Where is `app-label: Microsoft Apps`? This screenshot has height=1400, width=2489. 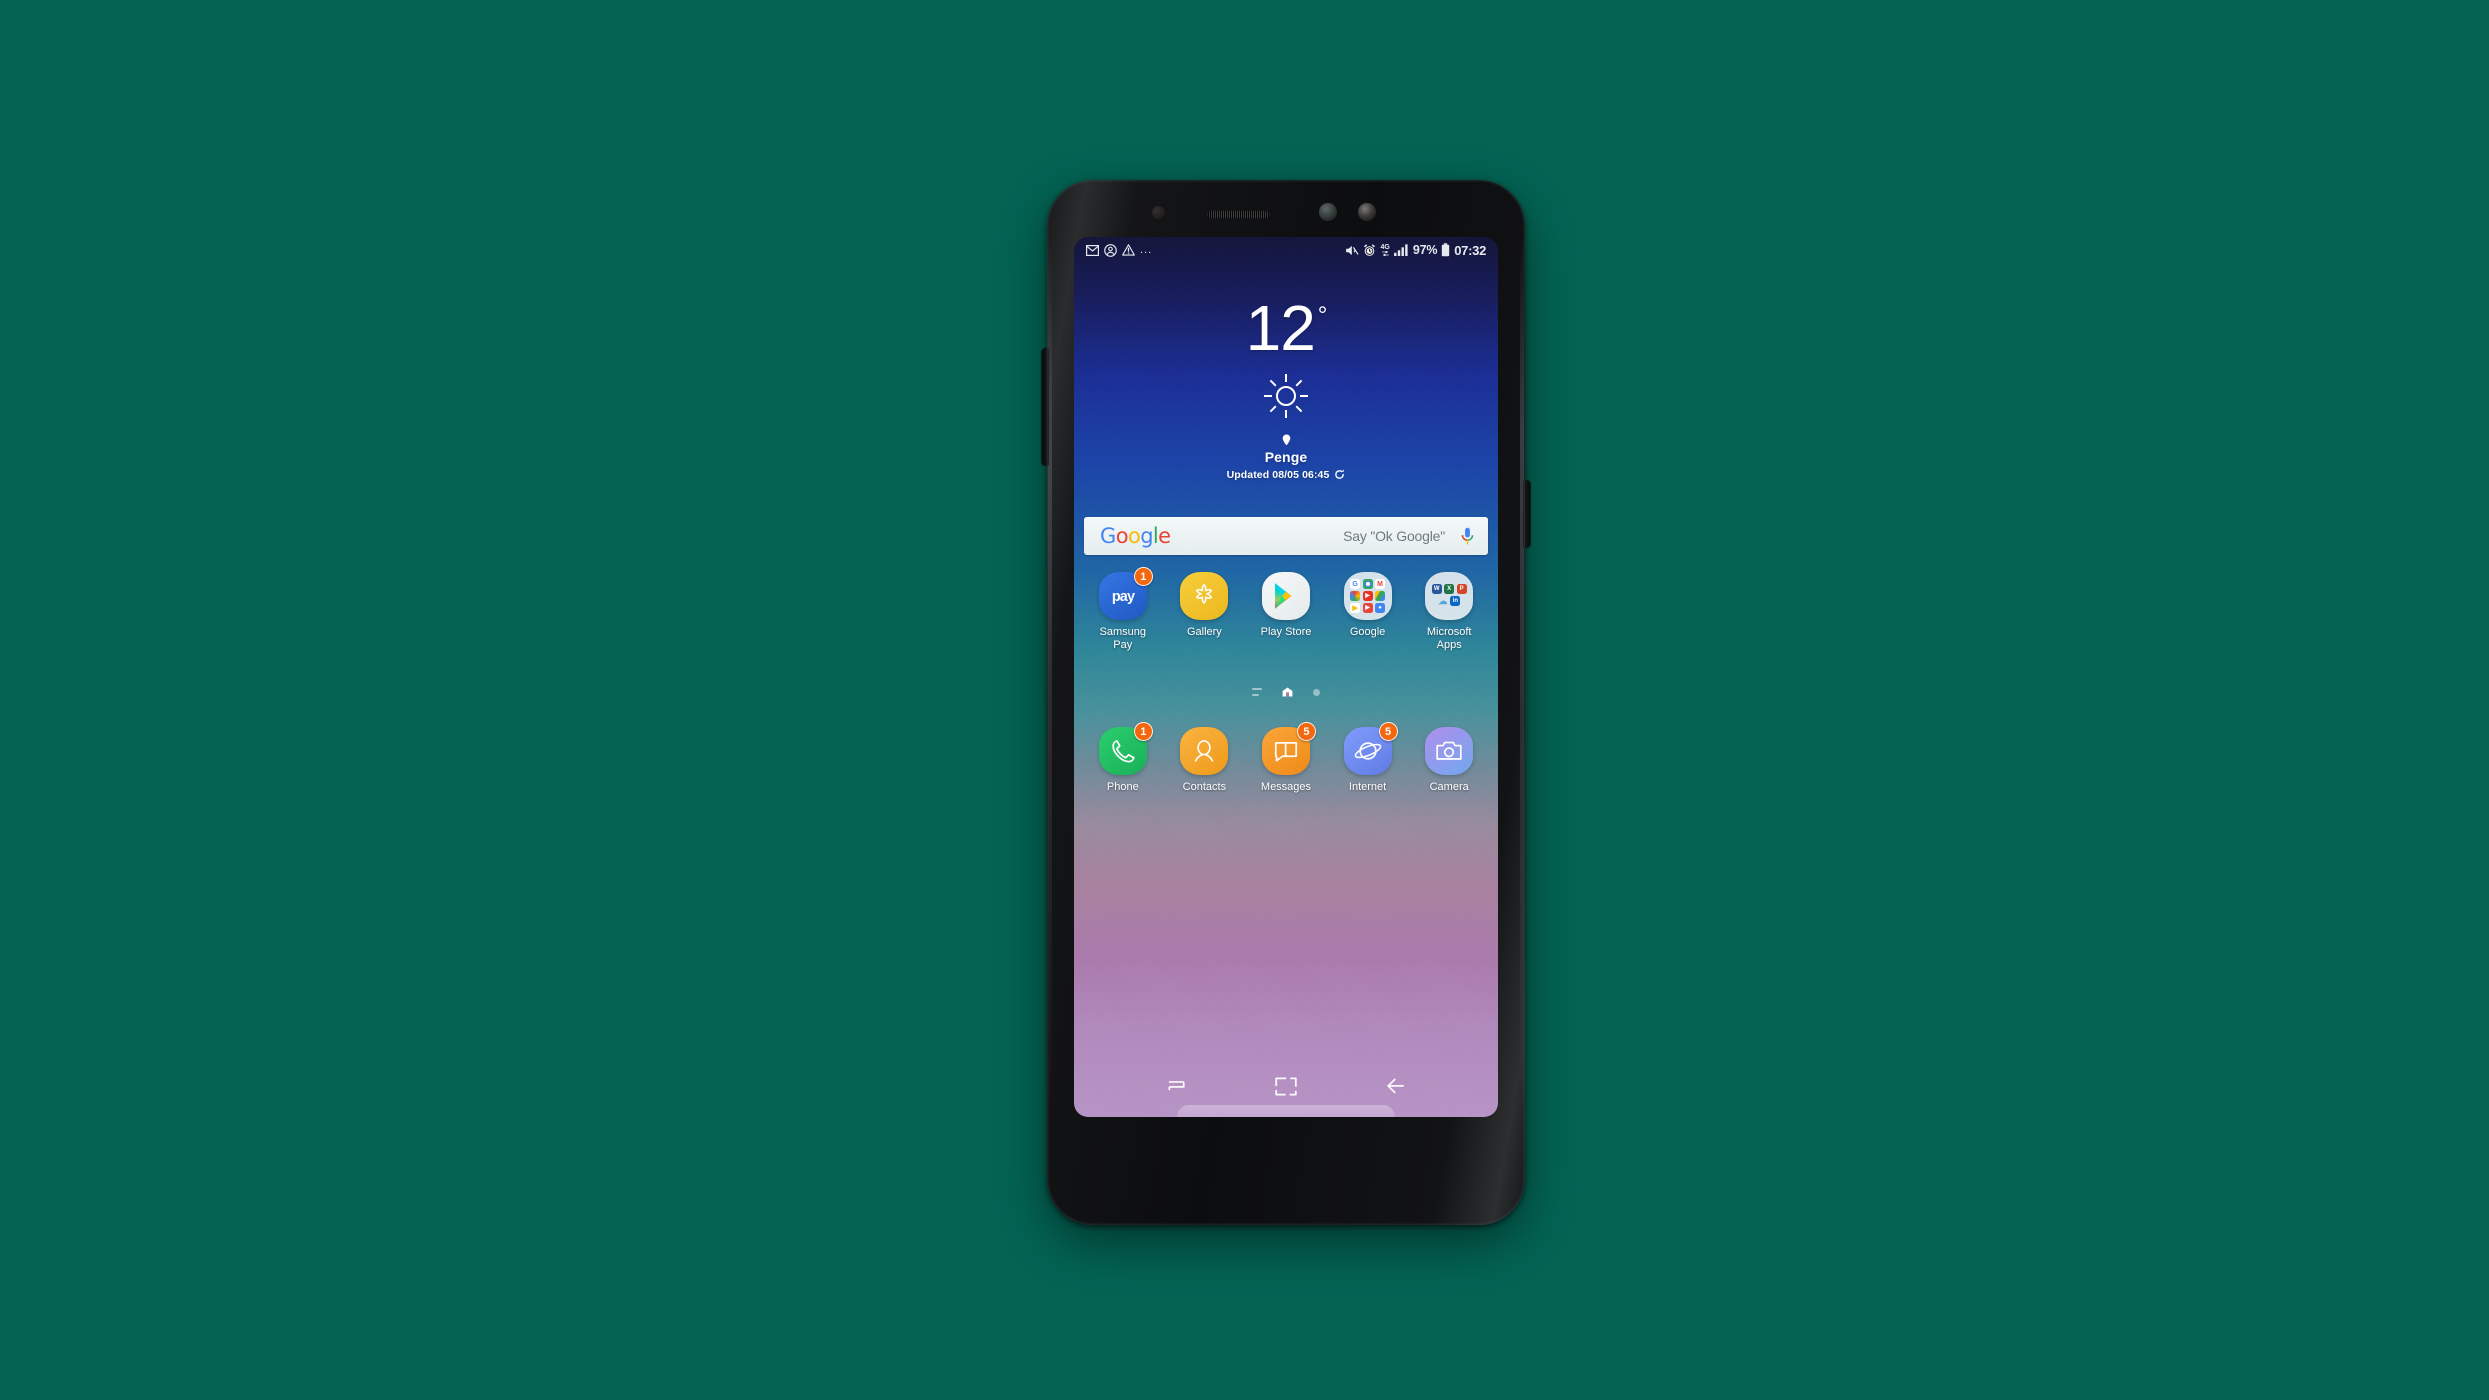
app-label: Microsoft Apps is located at coordinates (1449, 638).